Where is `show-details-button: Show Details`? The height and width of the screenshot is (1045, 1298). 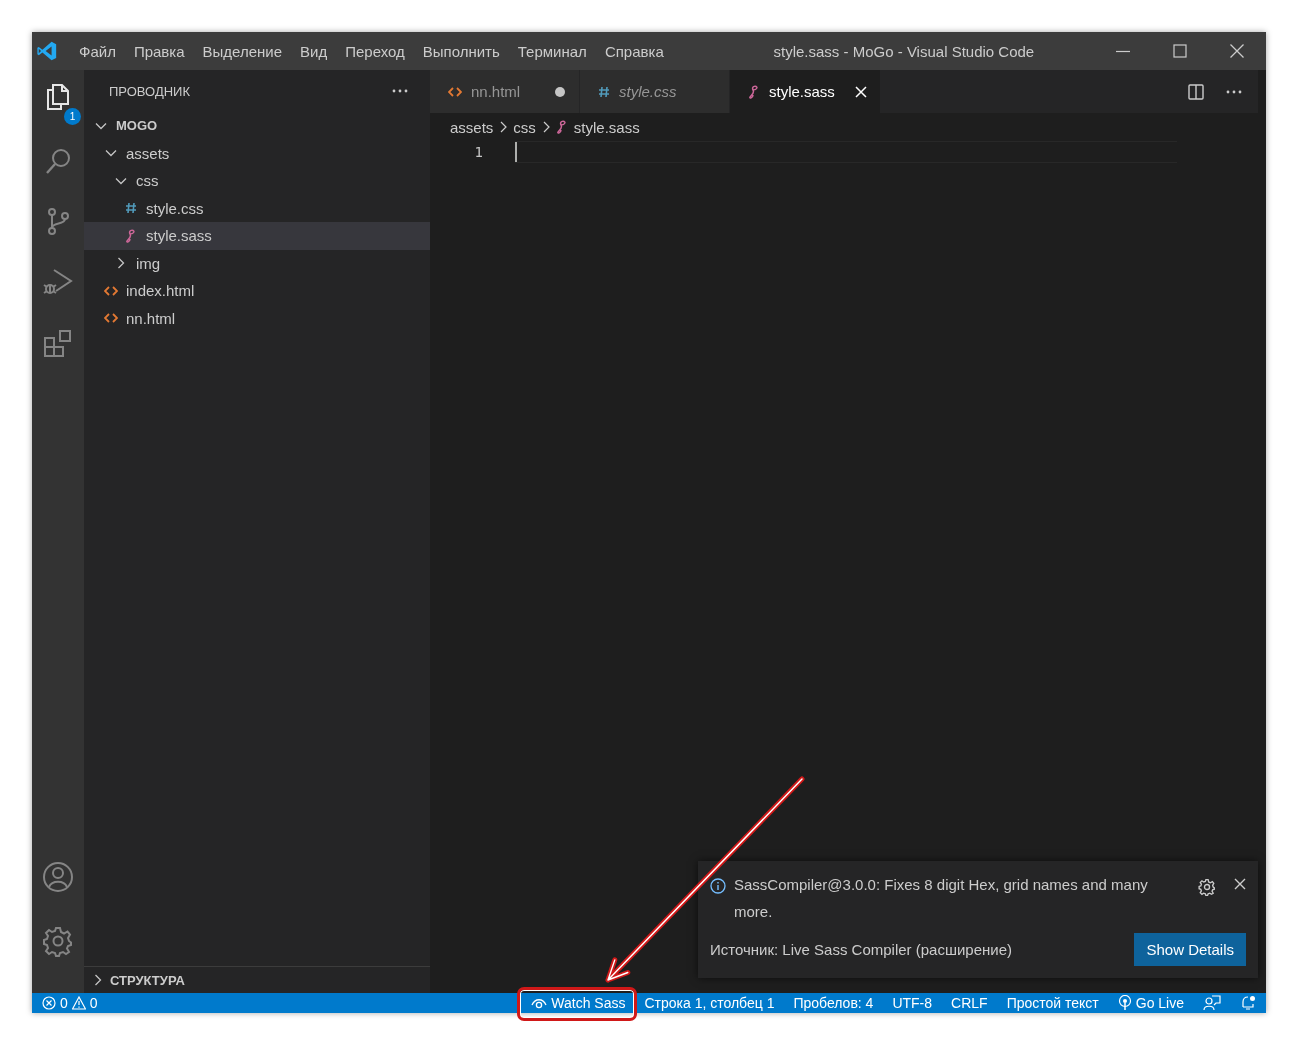 show-details-button: Show Details is located at coordinates (1190, 949).